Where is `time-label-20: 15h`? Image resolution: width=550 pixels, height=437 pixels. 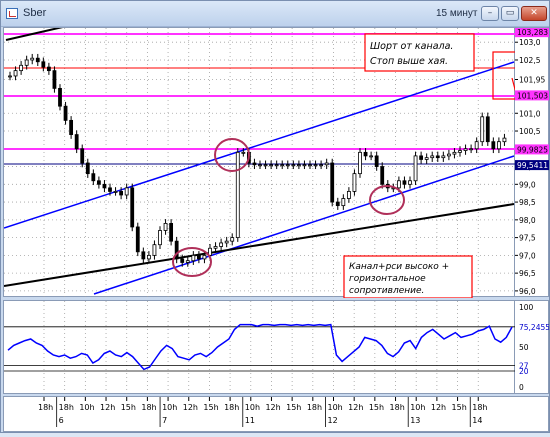 time-label-20: 15h is located at coordinates (459, 407).